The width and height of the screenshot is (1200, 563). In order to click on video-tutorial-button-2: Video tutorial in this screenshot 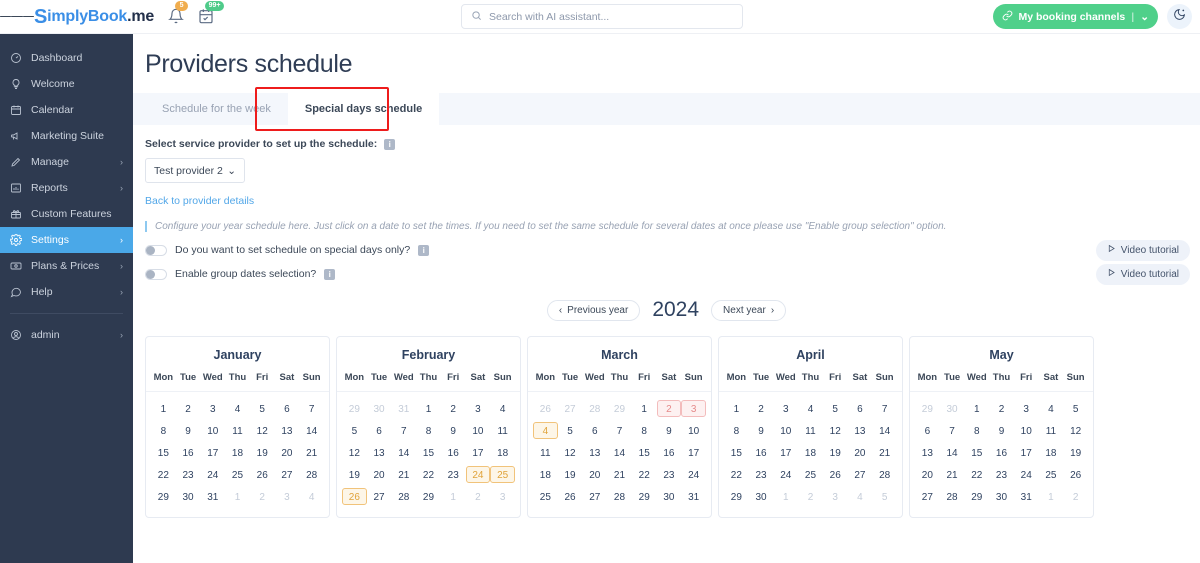, I will do `click(1142, 274)`.